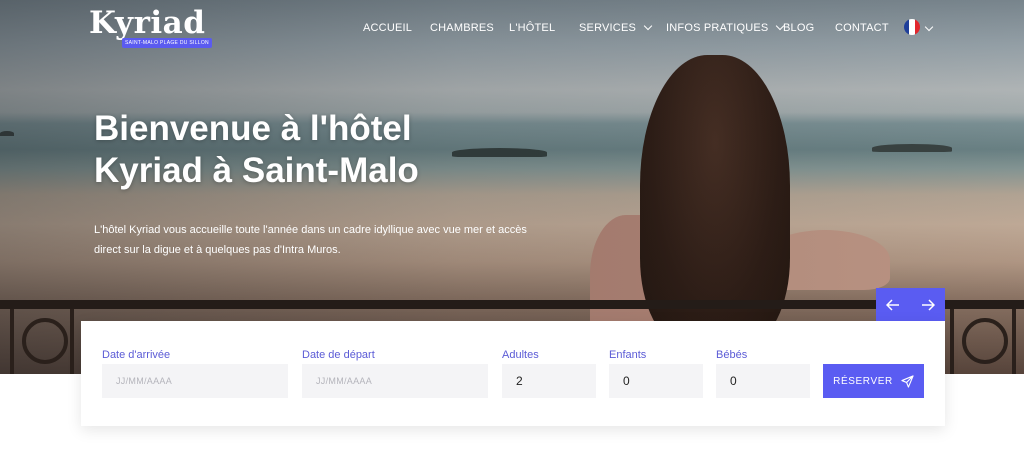 Image resolution: width=1024 pixels, height=468 pixels. Describe the element at coordinates (387, 28) in the screenshot. I see `nav-accueil: ACCUEIL` at that location.